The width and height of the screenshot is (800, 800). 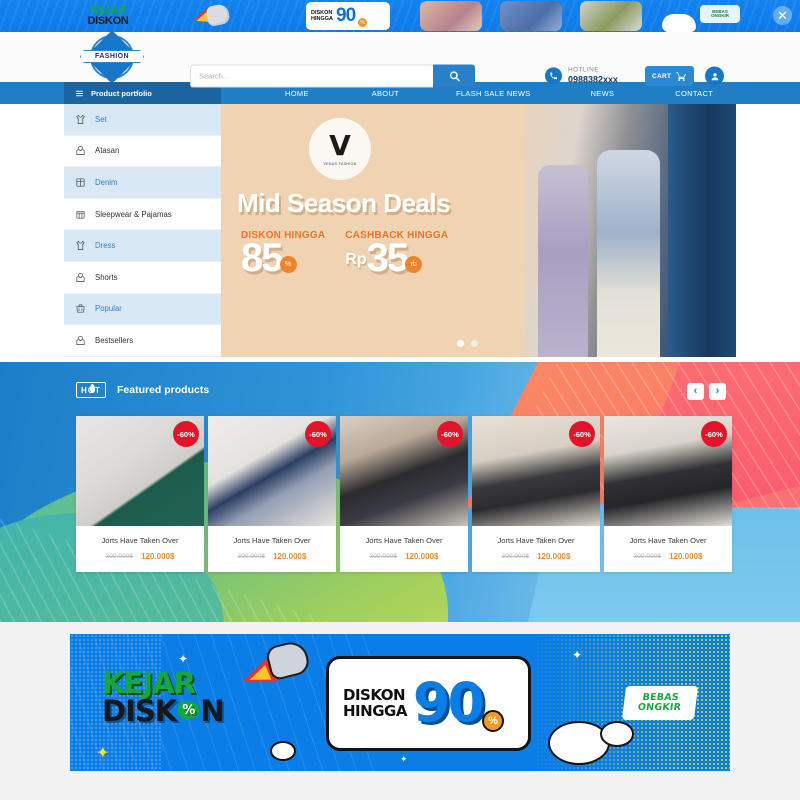 I want to click on banner-discount-card: DISKON HINGGA 90 %, so click(x=428, y=703).